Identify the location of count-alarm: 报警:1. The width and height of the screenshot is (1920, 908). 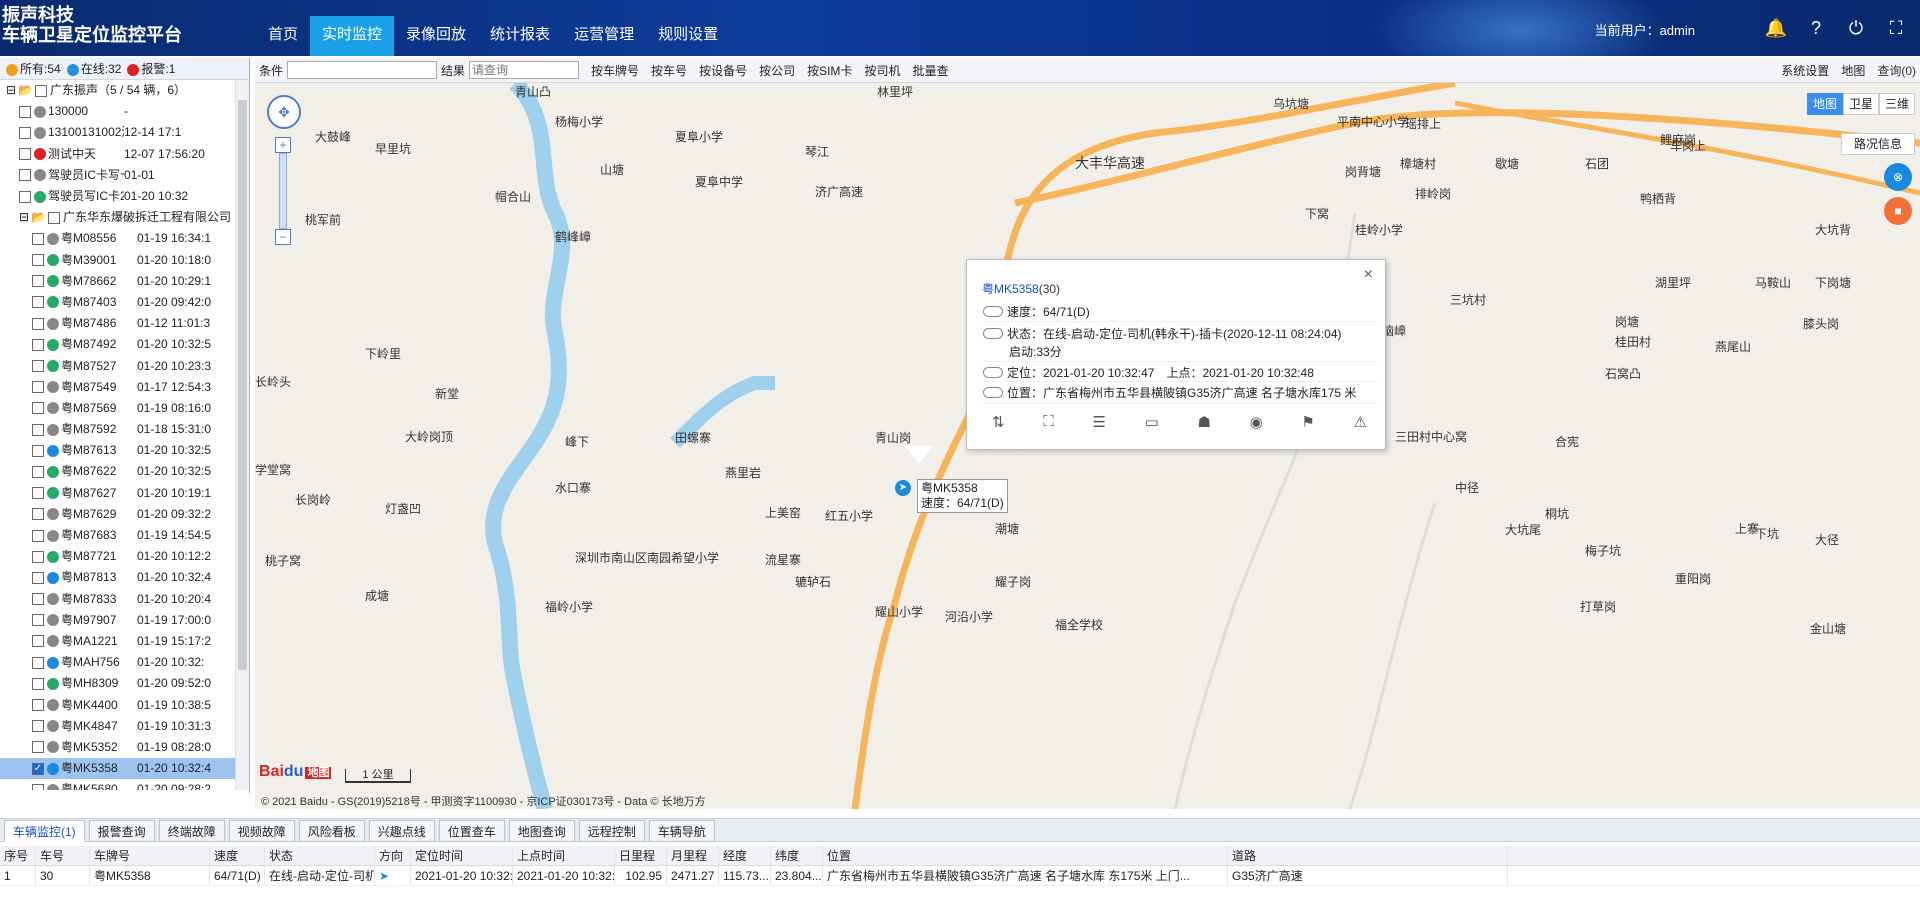
(151, 68).